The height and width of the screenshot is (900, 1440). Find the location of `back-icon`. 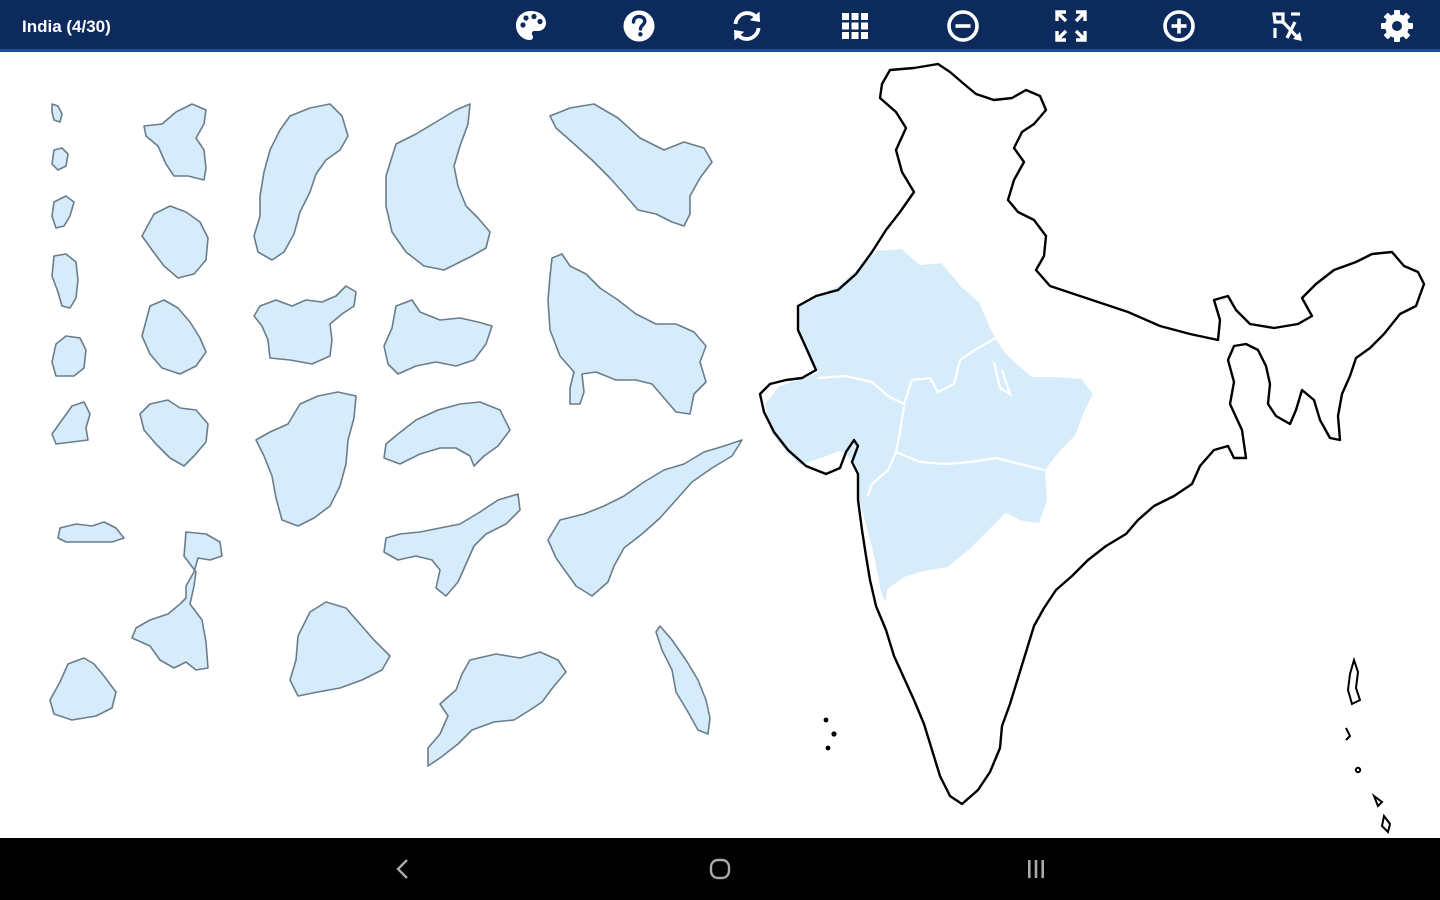

back-icon is located at coordinates (402, 869).